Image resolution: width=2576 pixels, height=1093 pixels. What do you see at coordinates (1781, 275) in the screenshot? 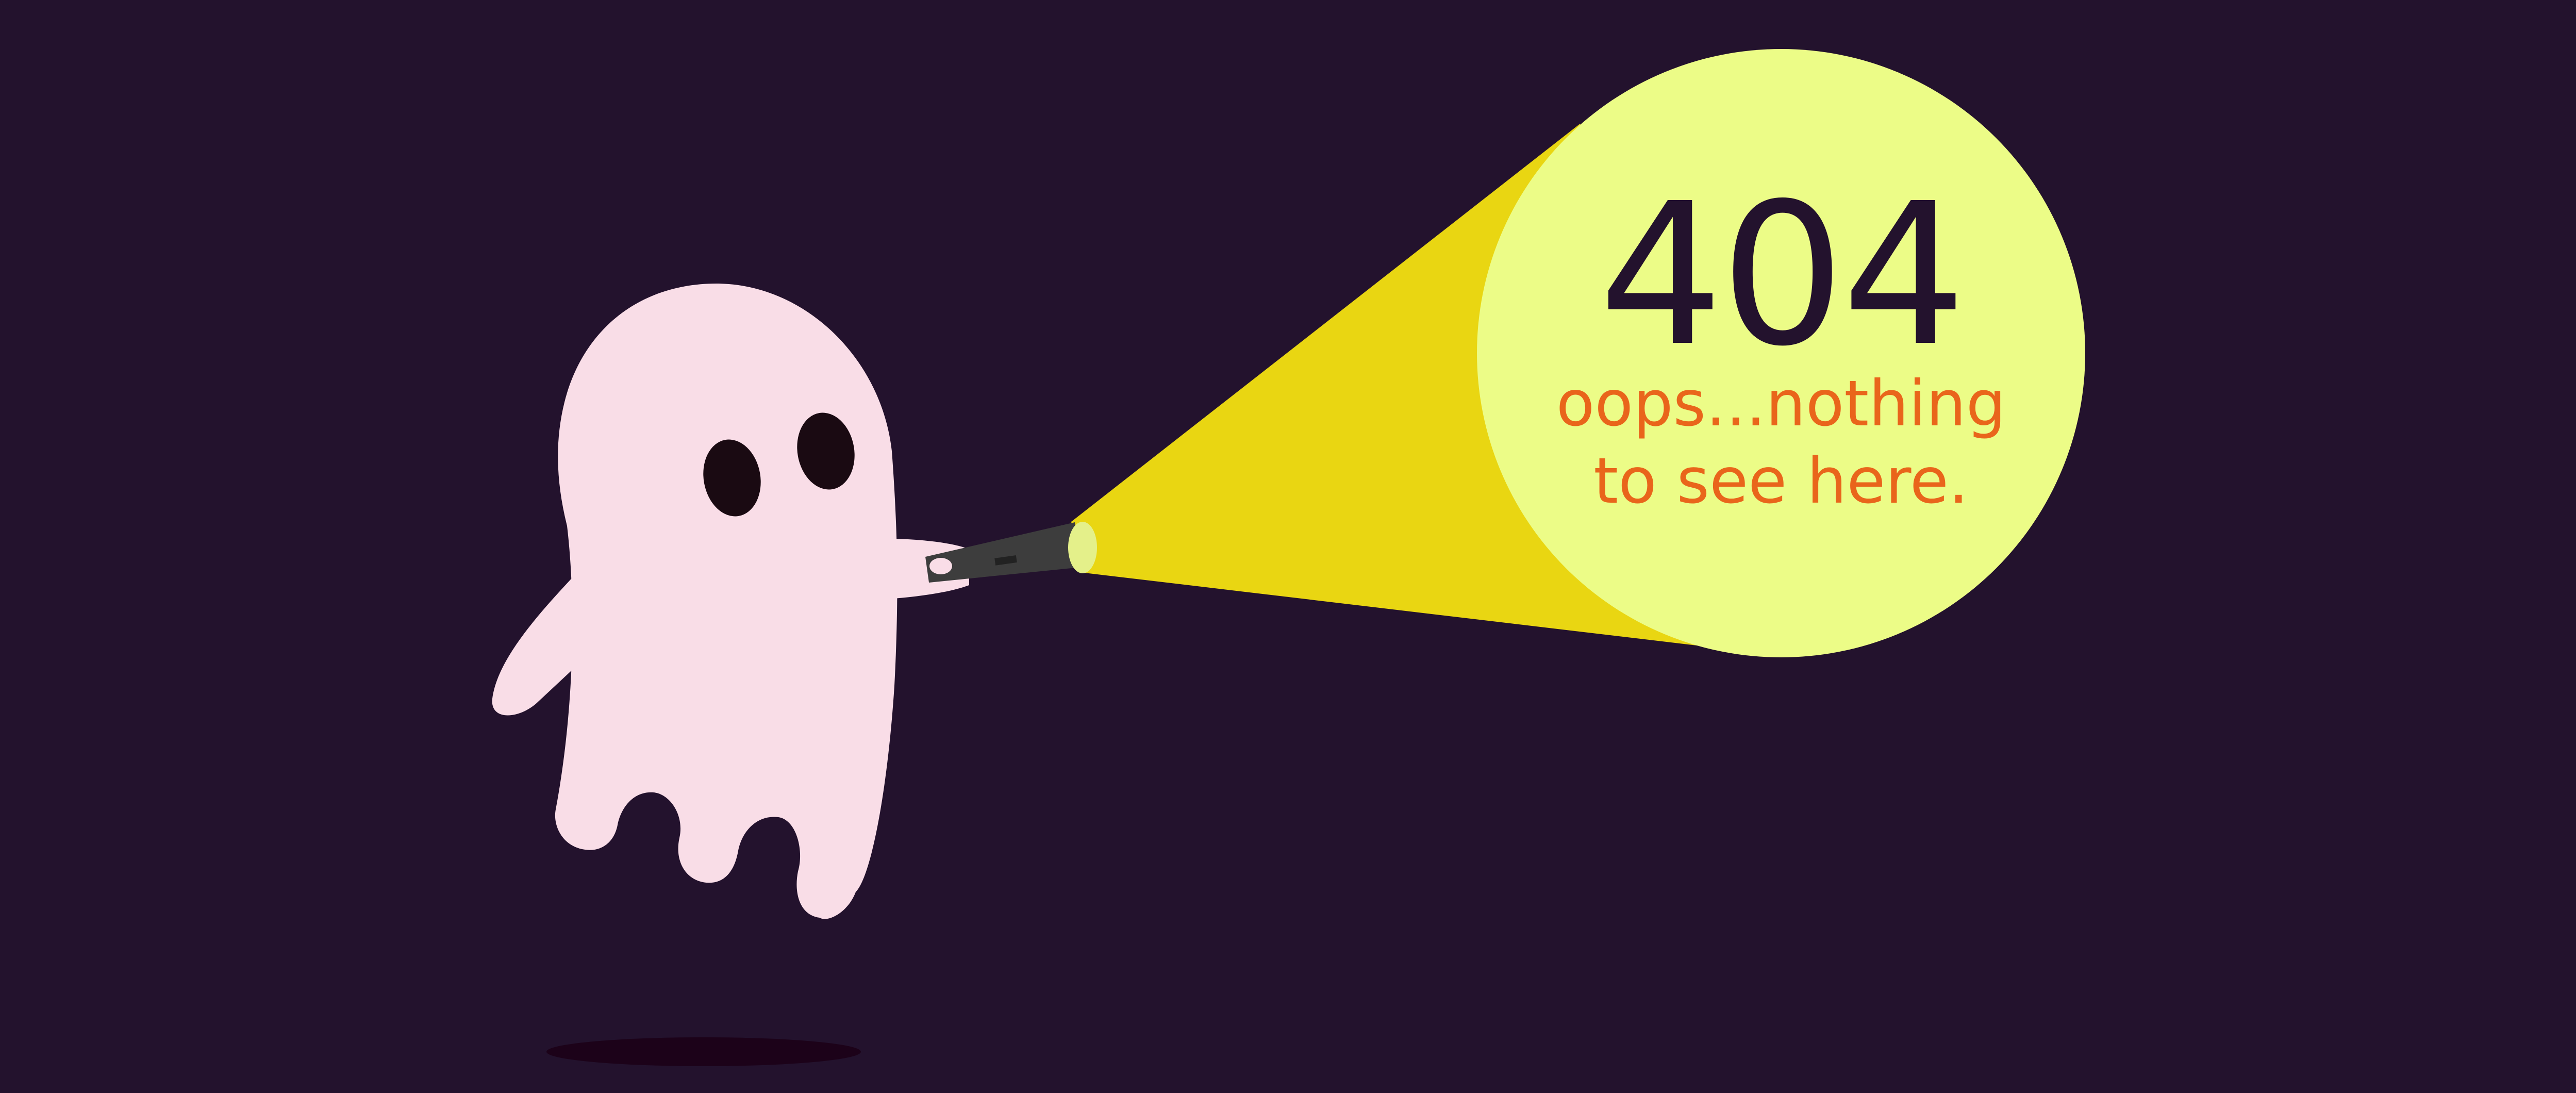
I see `error-code: 404` at bounding box center [1781, 275].